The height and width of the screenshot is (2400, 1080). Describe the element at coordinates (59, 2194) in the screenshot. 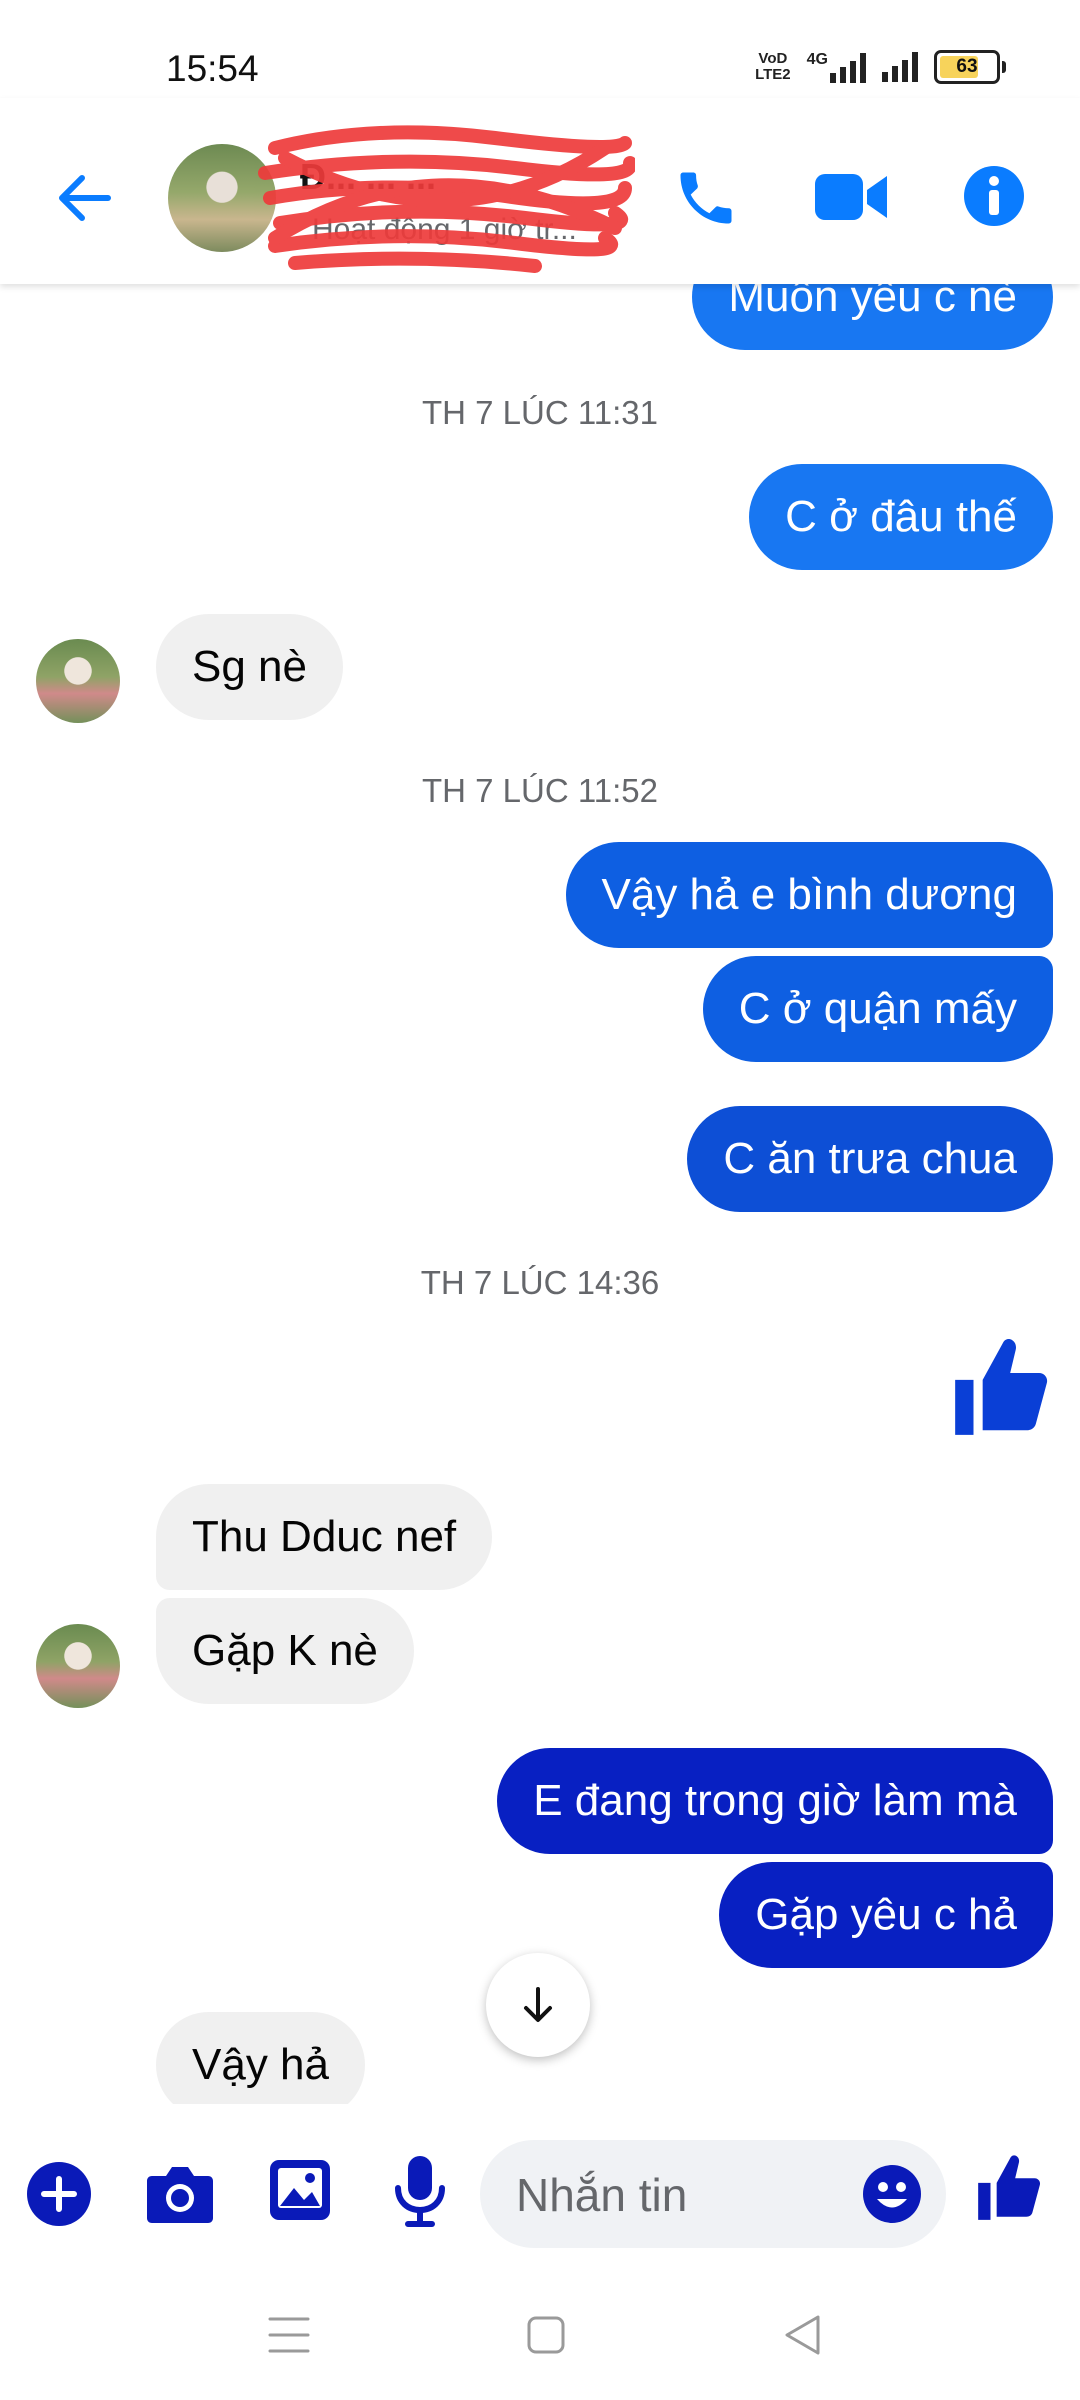

I see `plus-icon` at that location.